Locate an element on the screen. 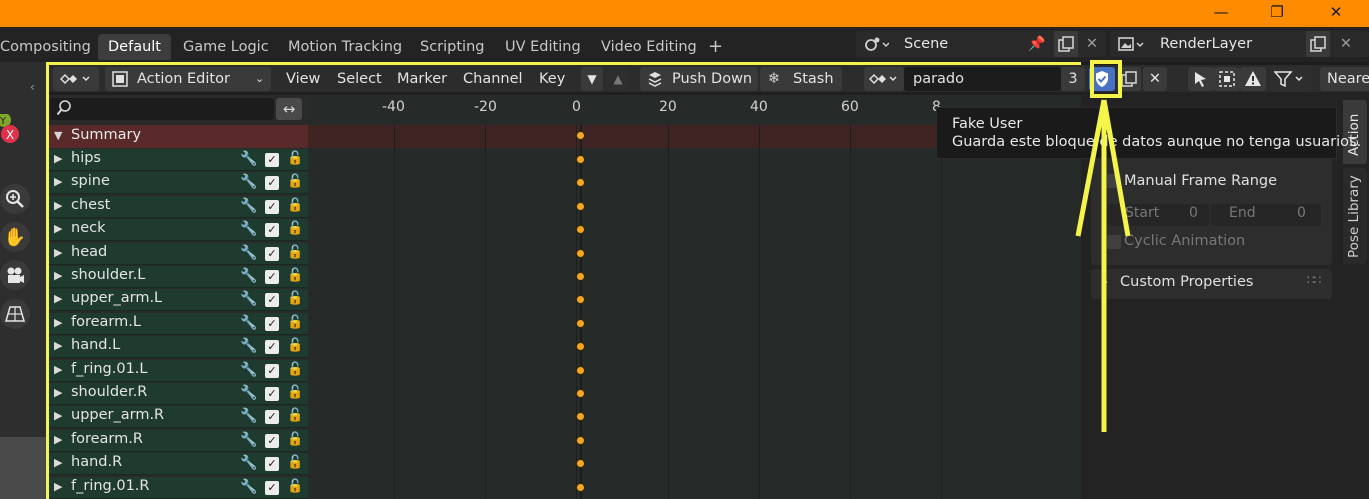  summary-keyframe is located at coordinates (580, 135).